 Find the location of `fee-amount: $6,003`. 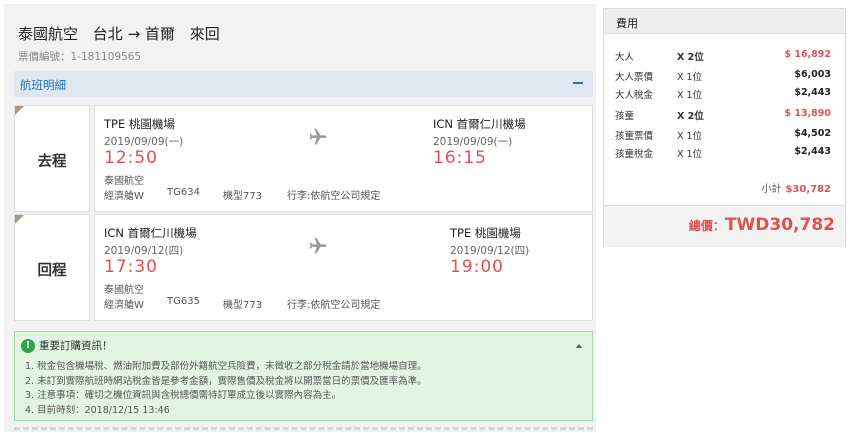

fee-amount: $6,003 is located at coordinates (812, 74).